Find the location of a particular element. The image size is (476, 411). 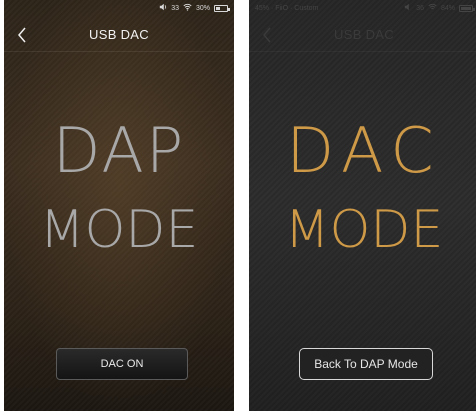

mode-heading-line1: DAC is located at coordinates (364, 150).